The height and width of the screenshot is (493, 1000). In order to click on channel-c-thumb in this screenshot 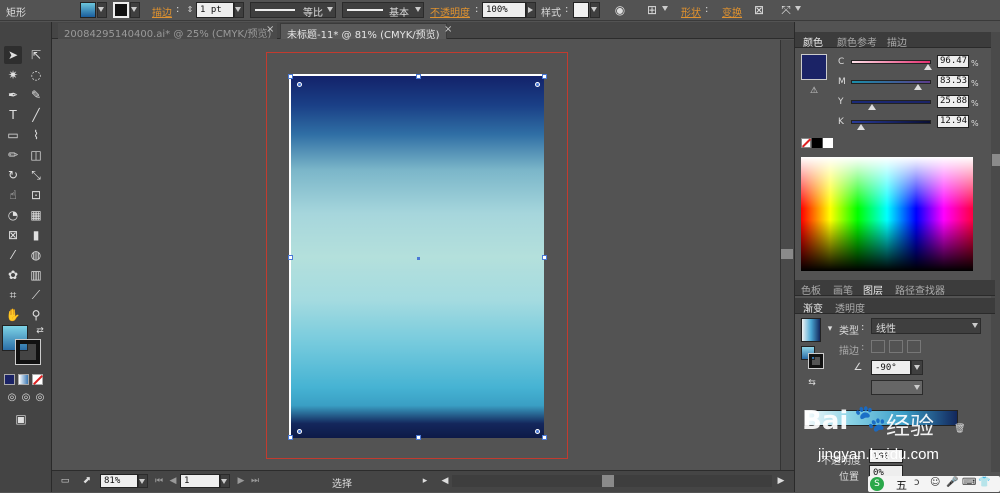, I will do `click(928, 67)`.